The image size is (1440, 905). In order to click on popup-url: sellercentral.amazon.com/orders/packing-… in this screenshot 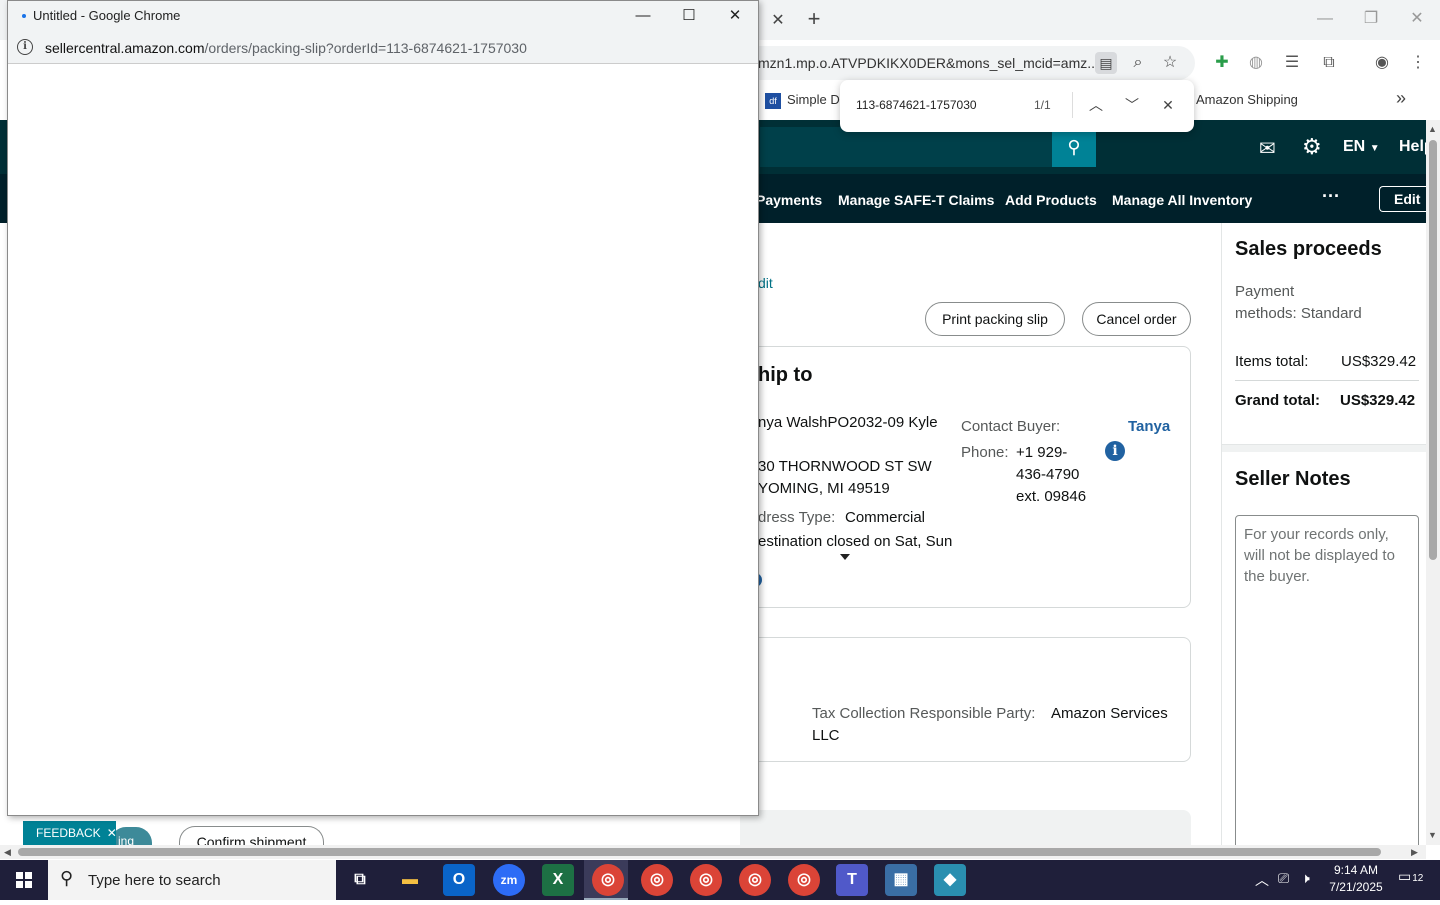, I will do `click(286, 48)`.